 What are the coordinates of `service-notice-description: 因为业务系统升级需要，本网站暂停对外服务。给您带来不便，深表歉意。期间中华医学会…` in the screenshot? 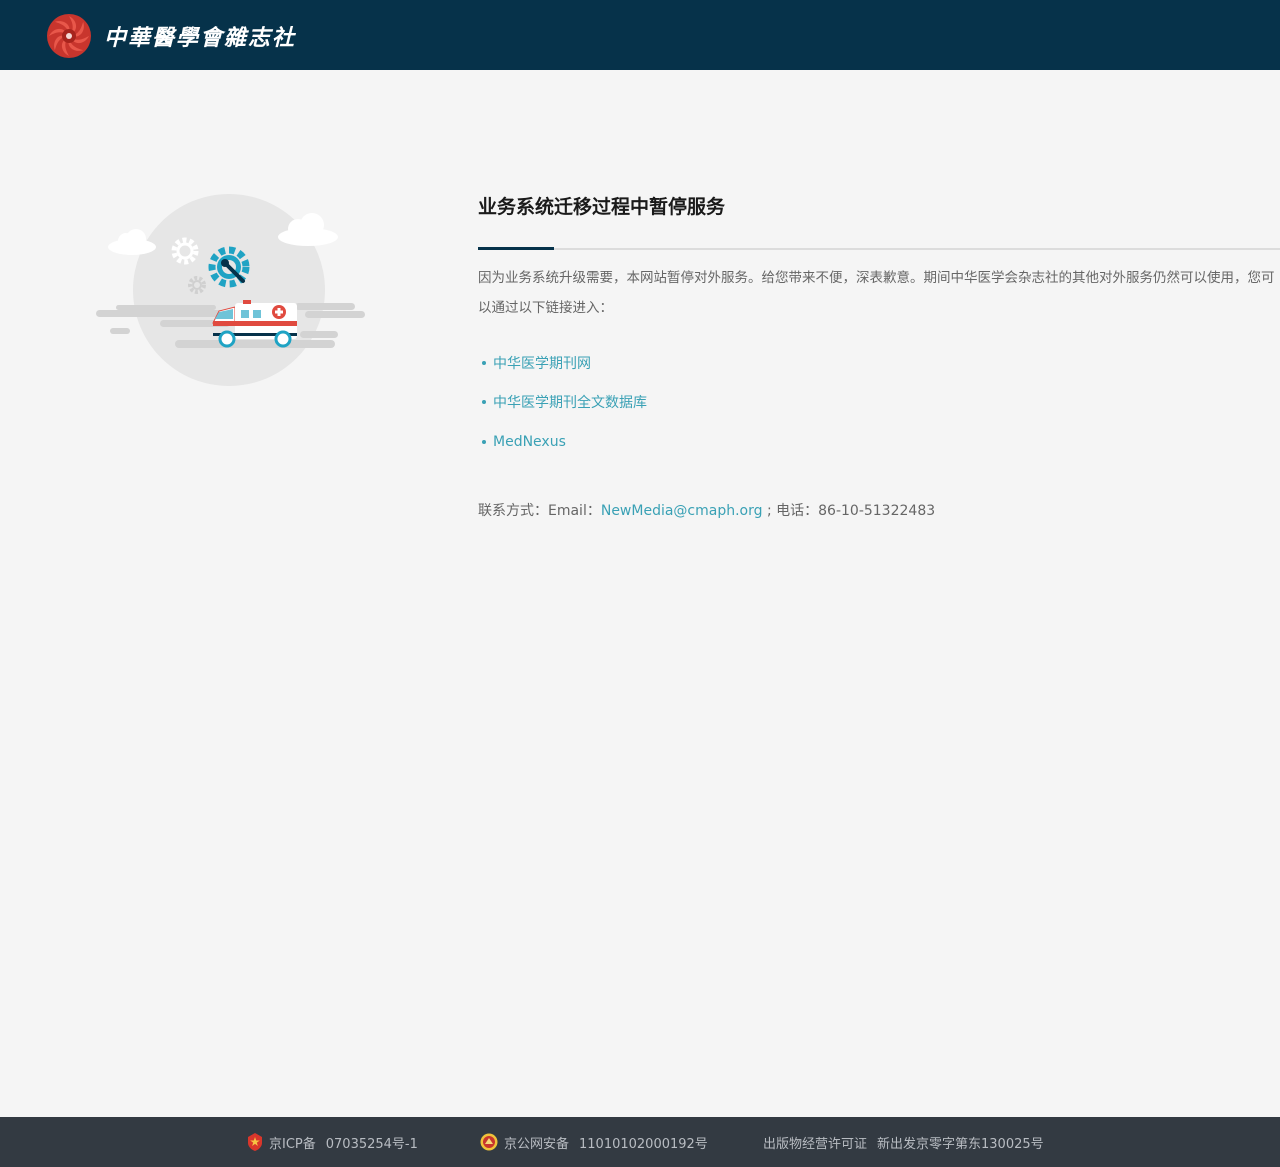 It's located at (876, 293).